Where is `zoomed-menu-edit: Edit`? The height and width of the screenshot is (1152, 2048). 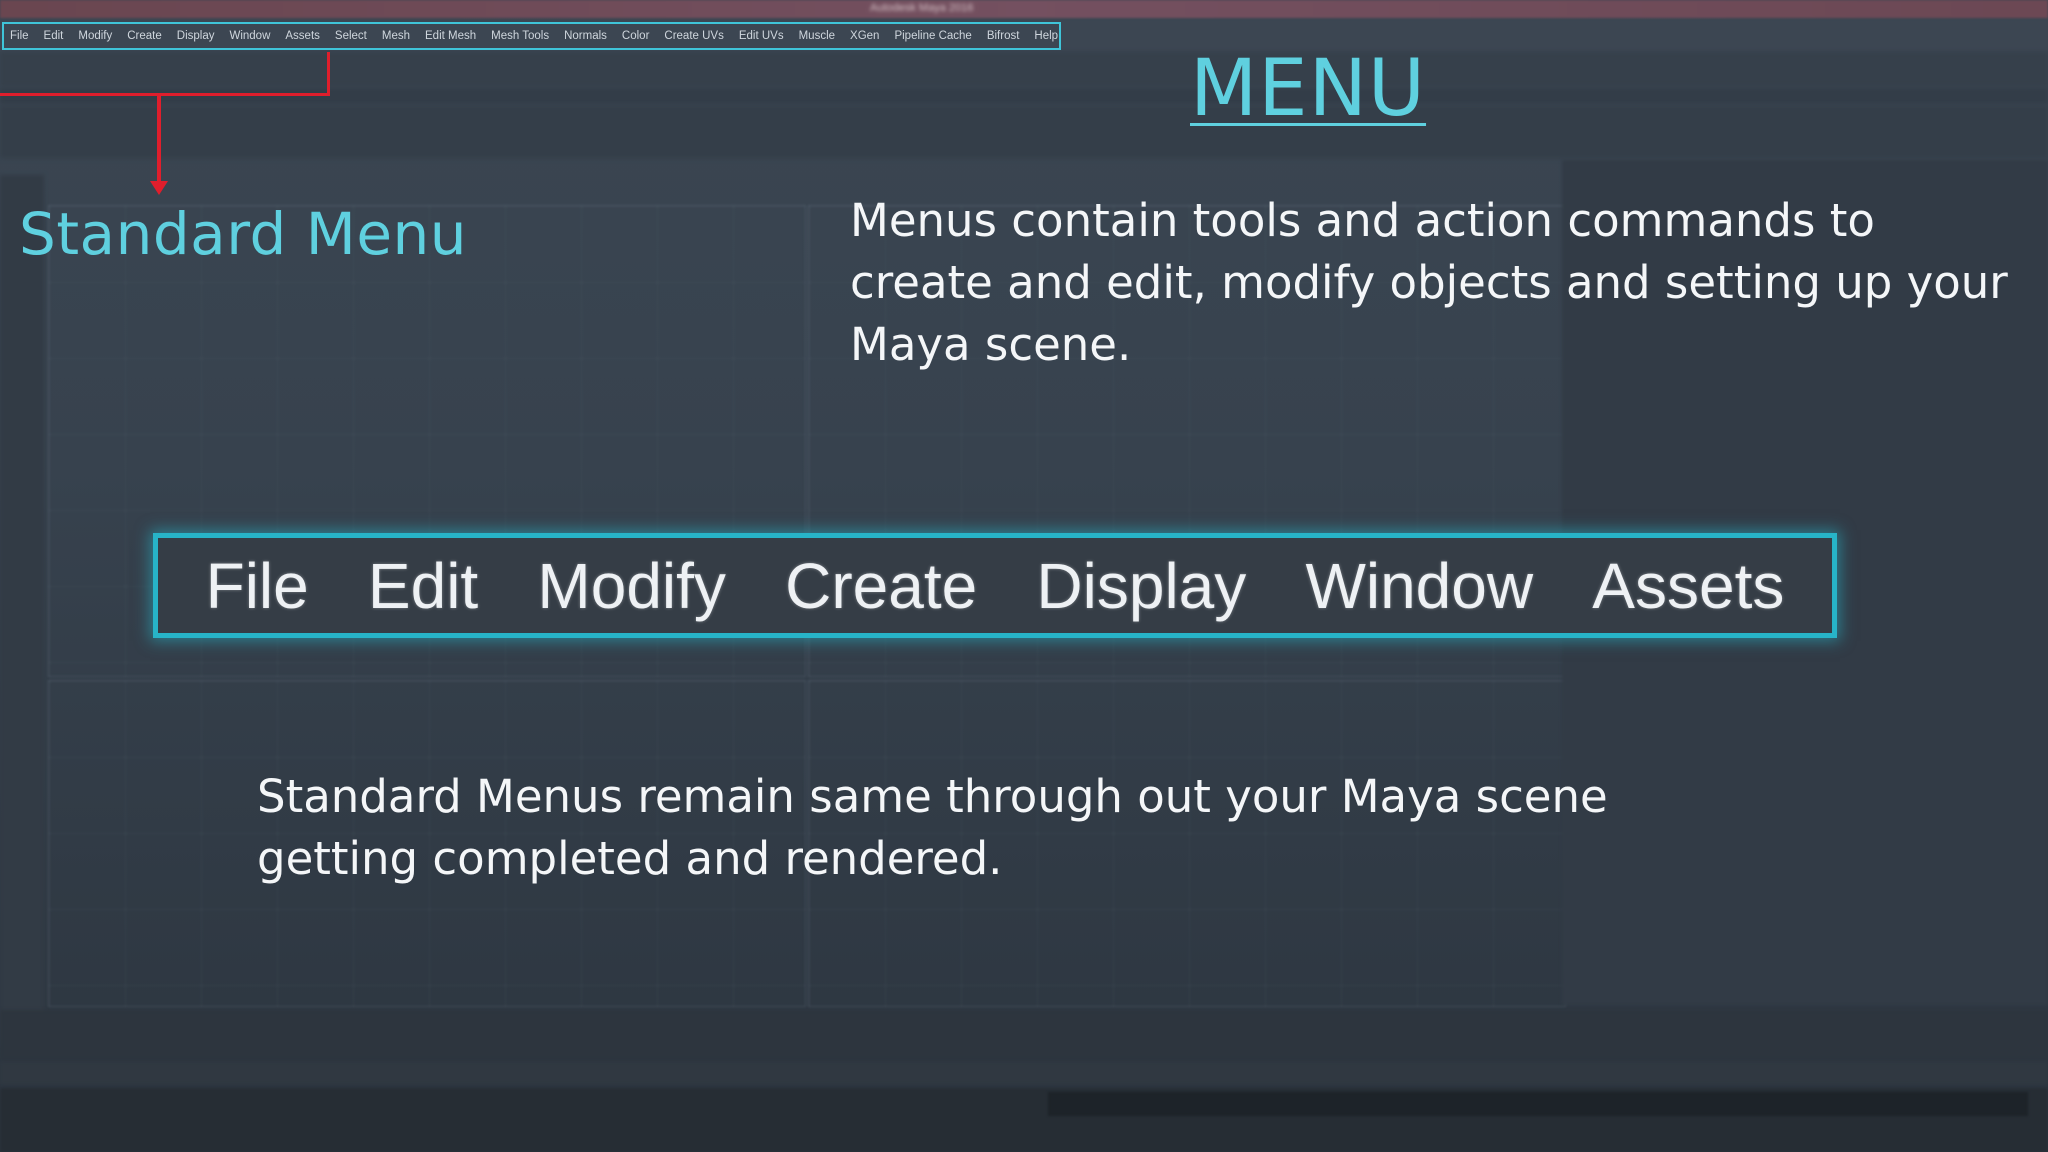
zoomed-menu-edit: Edit is located at coordinates (423, 586).